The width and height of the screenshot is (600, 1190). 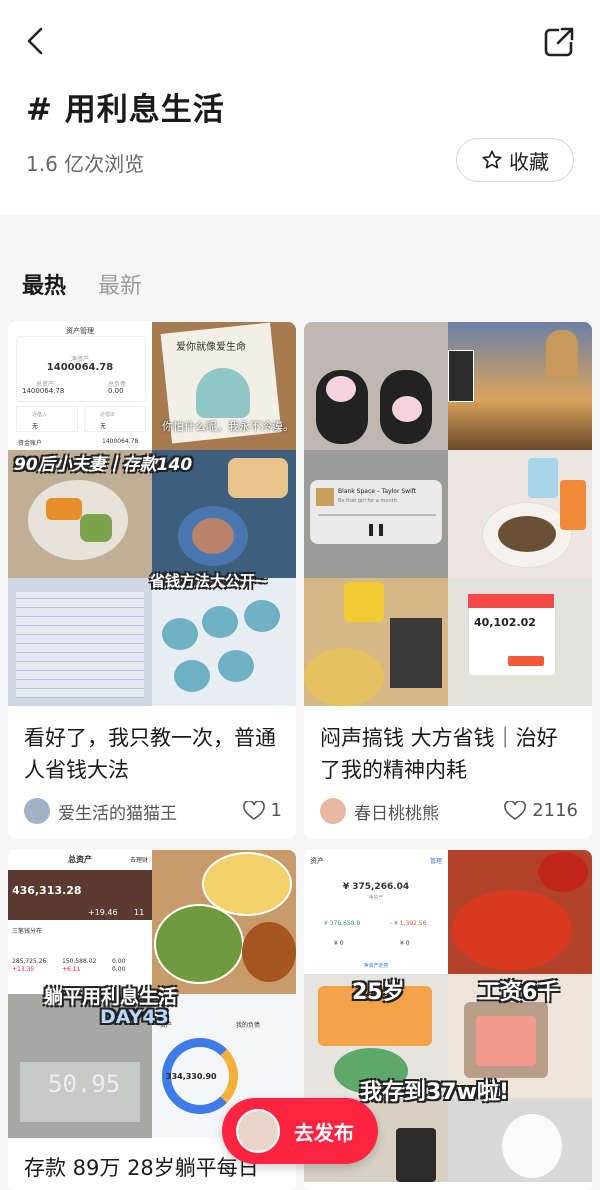 I want to click on sort-tabs: 最热 最新, so click(x=300, y=264).